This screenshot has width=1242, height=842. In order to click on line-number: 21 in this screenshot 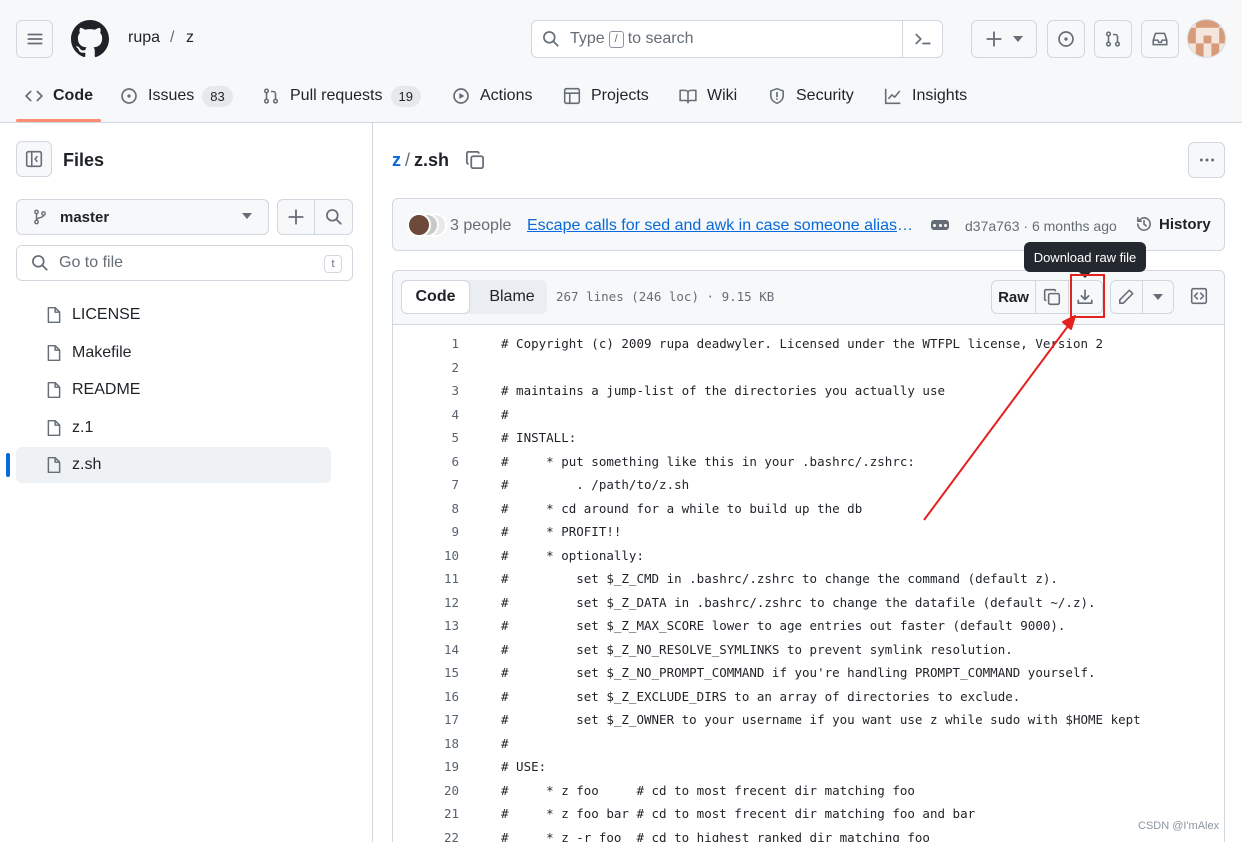, I will do `click(426, 813)`.